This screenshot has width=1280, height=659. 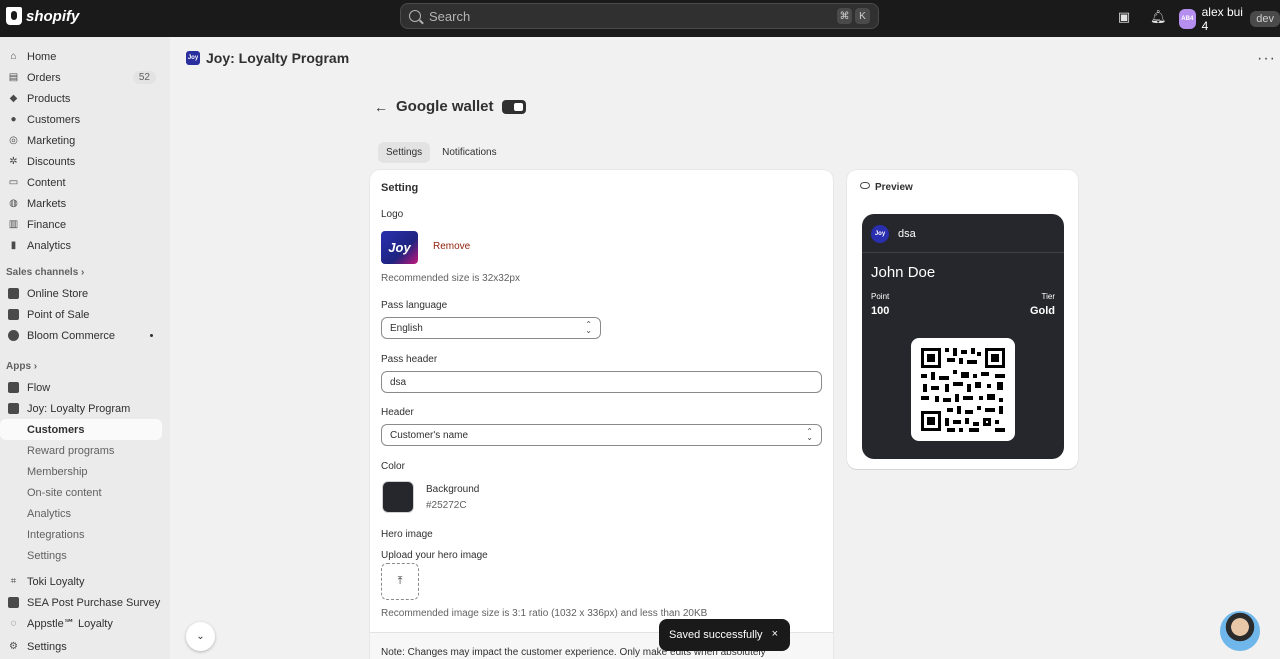 I want to click on bar-chart-icon: ▮, so click(x=13, y=245).